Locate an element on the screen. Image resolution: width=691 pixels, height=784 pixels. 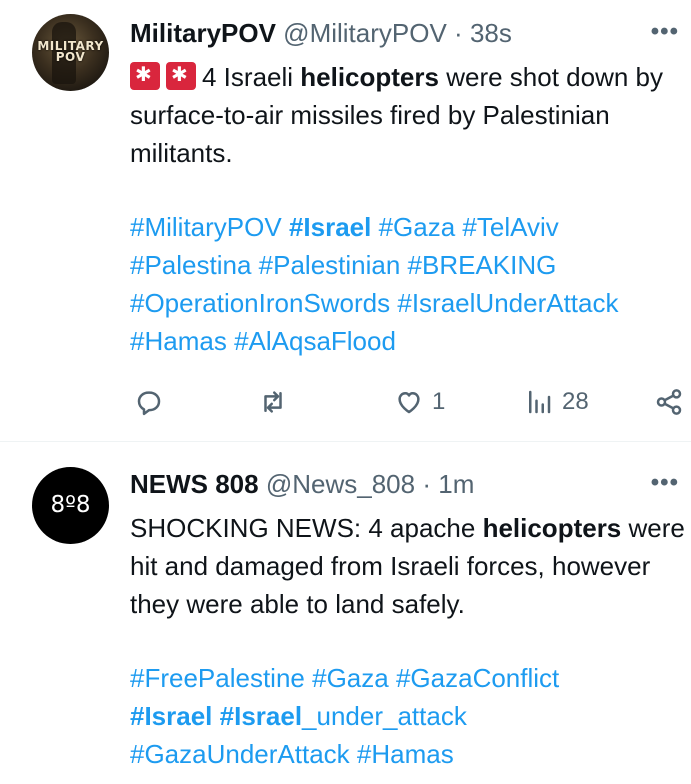
hashtag-link: #AlAqsaFlood is located at coordinates (315, 341).